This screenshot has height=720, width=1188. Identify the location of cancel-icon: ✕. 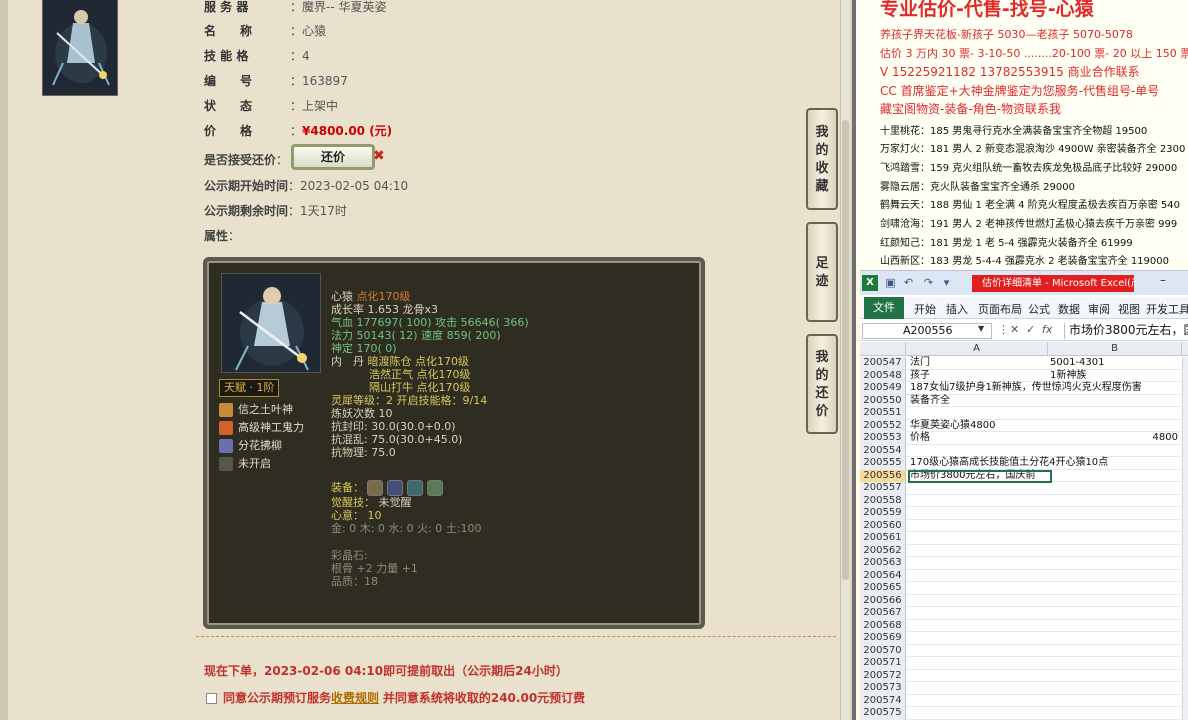
(1014, 329).